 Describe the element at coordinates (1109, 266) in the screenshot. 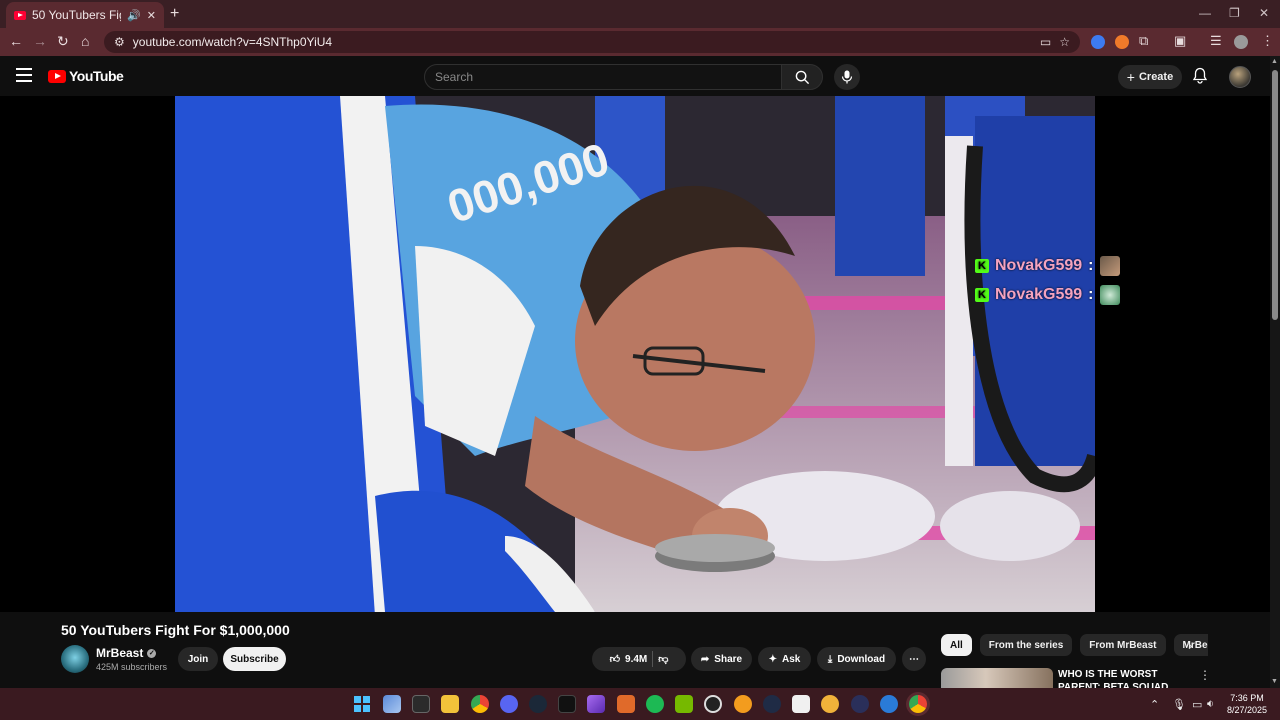

I see `chat-emote-icon` at that location.